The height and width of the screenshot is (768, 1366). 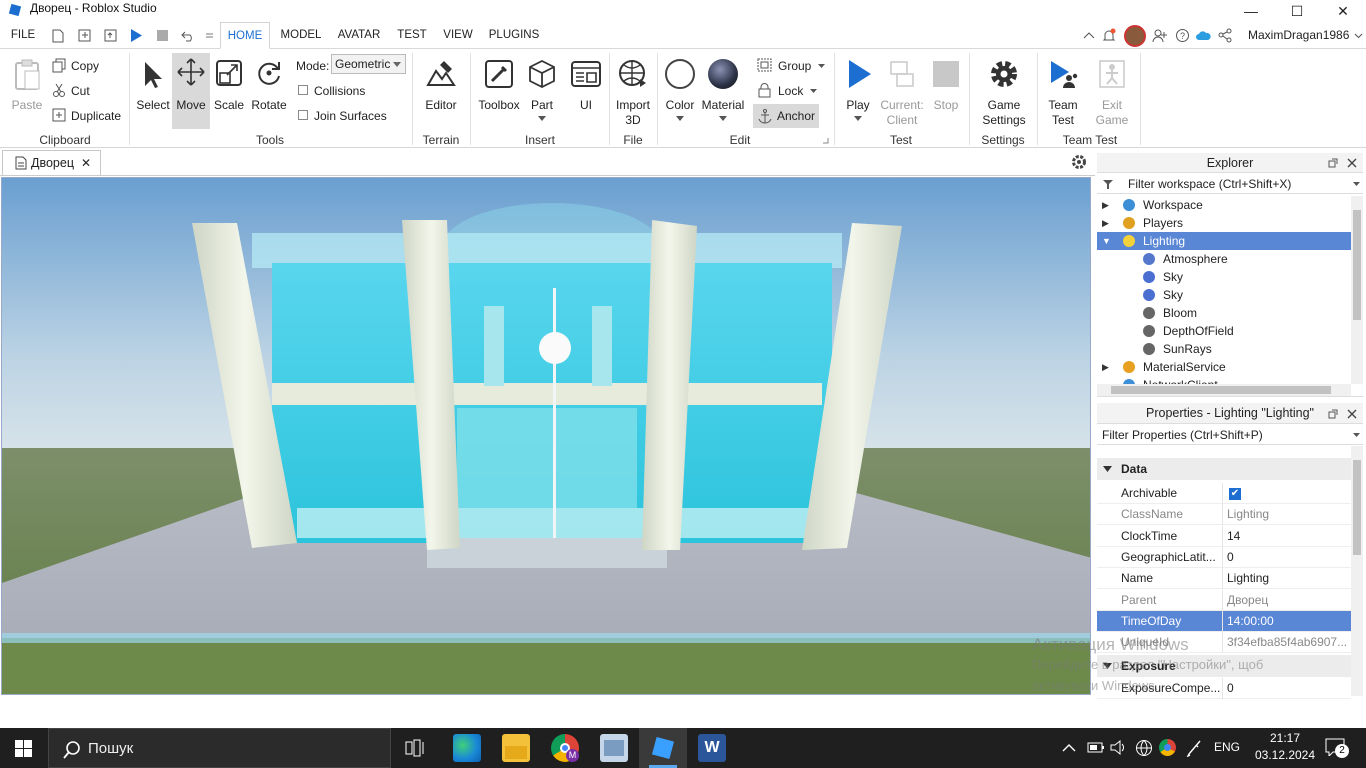 I want to click on stop-quick-icon, so click(x=162, y=35).